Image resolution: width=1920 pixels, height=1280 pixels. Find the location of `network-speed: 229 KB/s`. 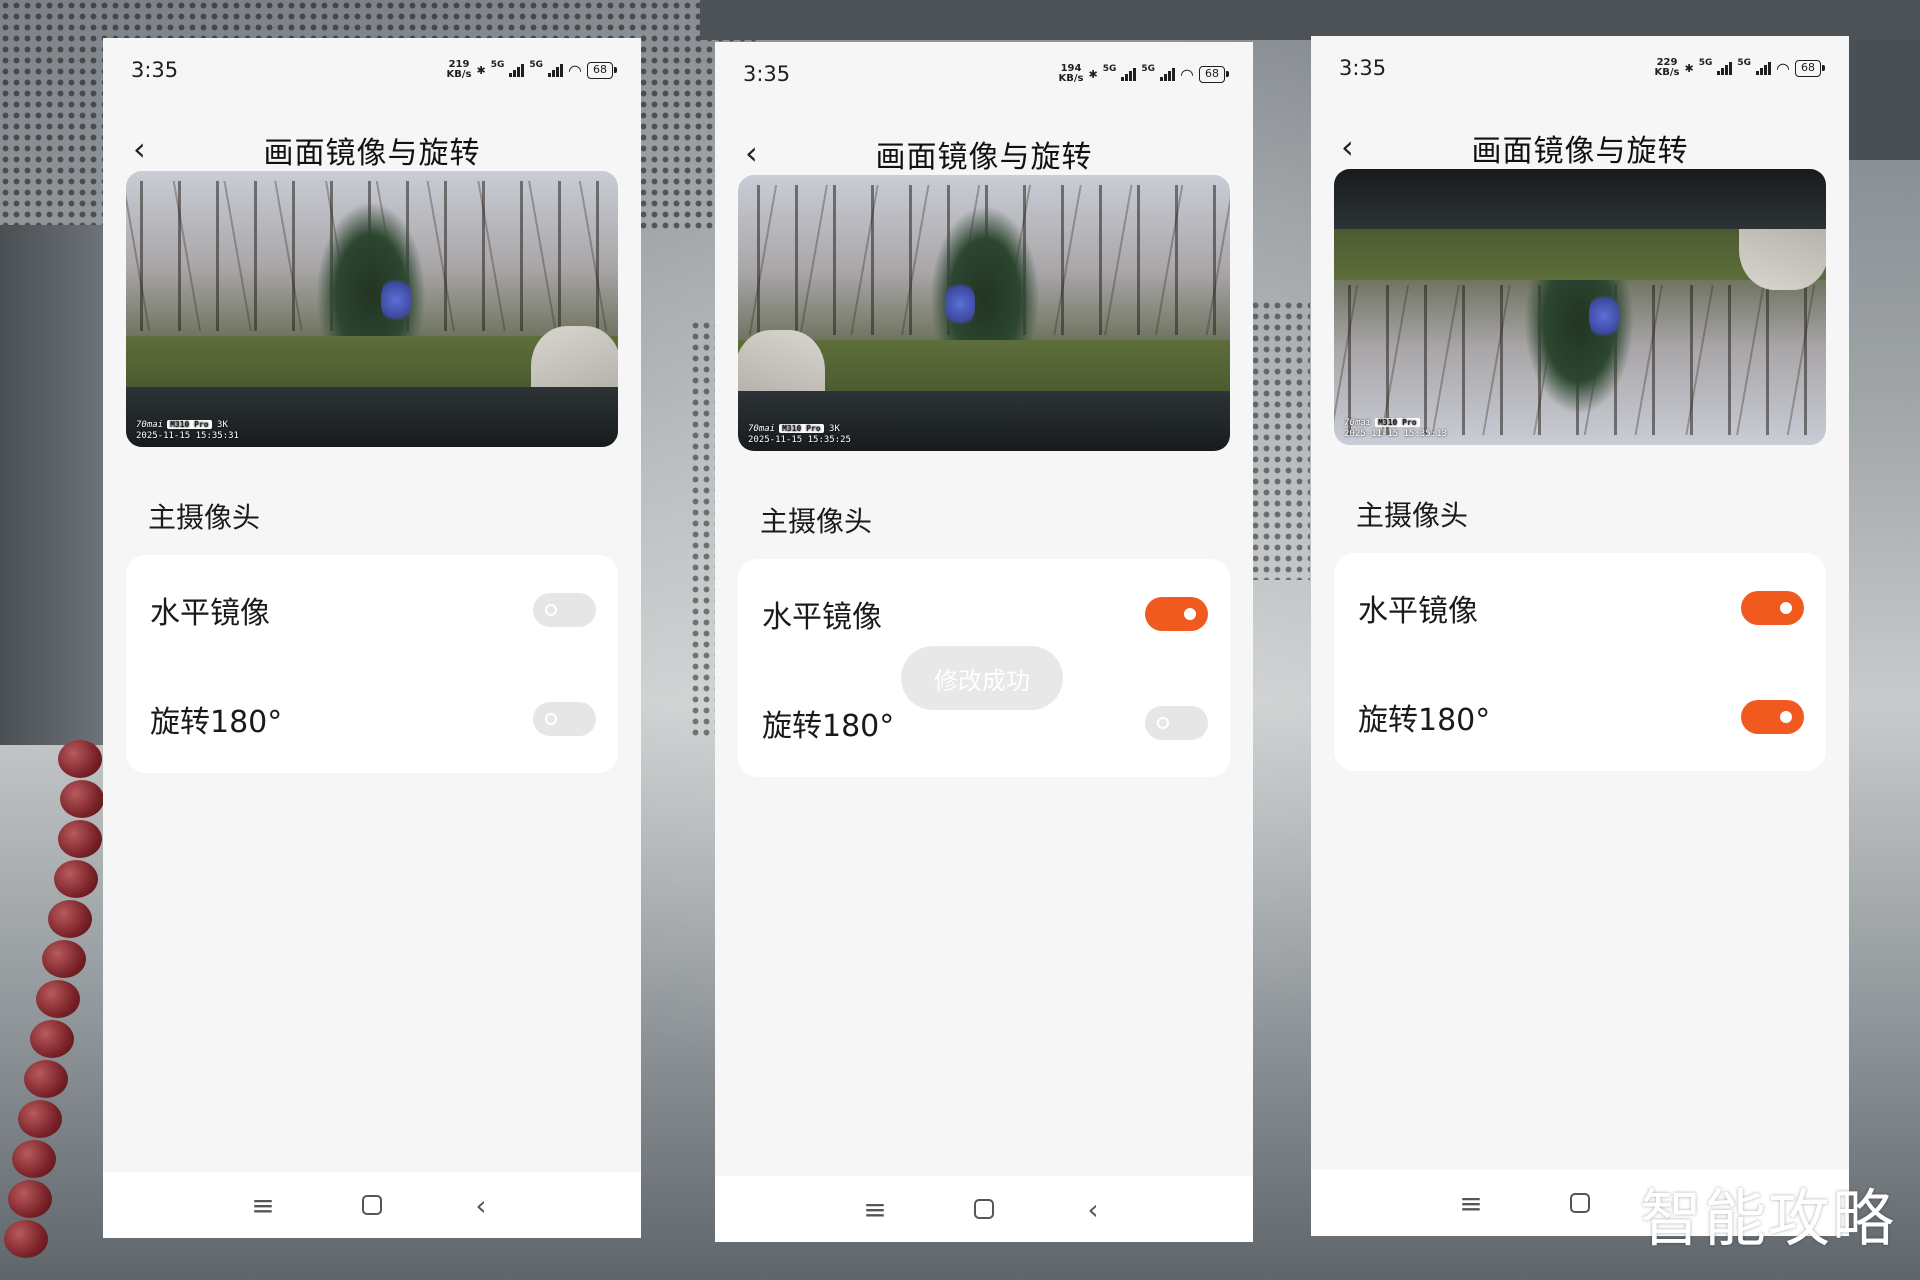

network-speed: 229 KB/s is located at coordinates (1667, 67).